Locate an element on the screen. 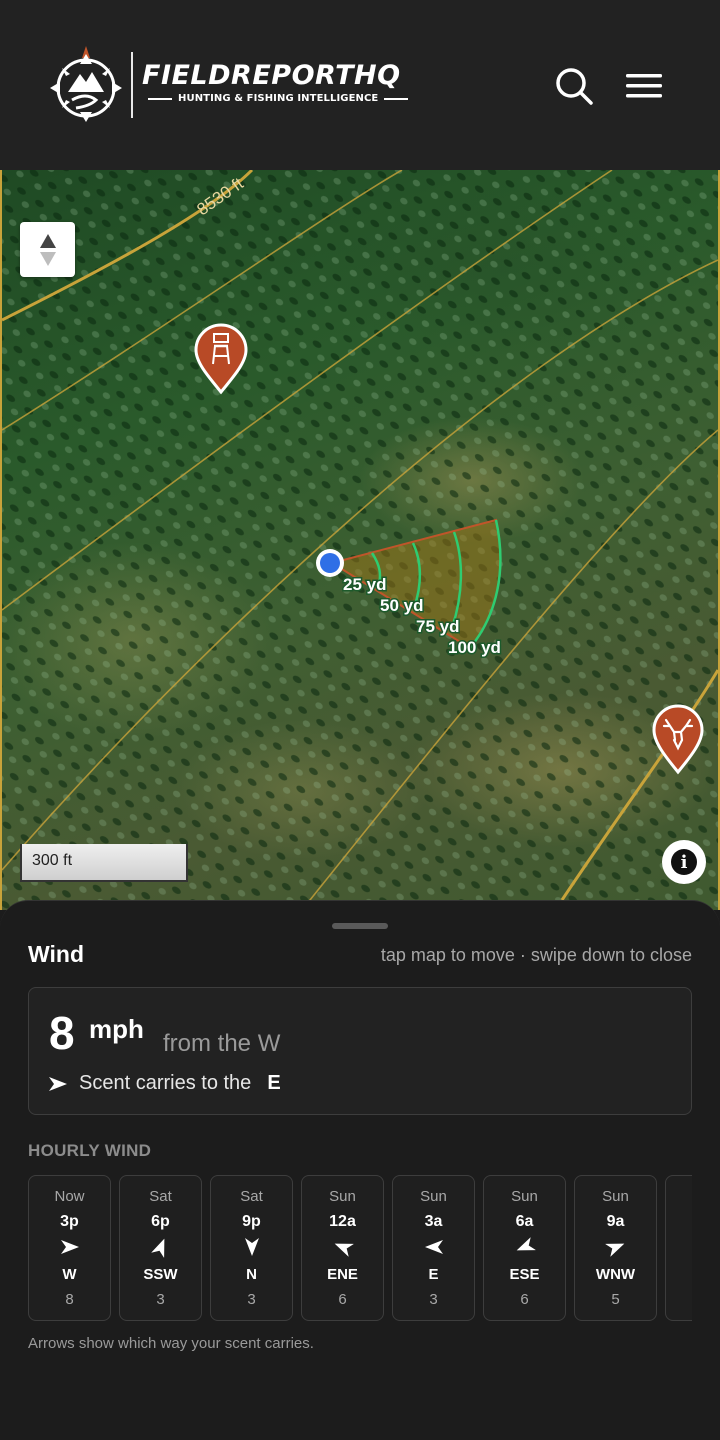 The width and height of the screenshot is (720, 1440). hour-direction: N is located at coordinates (251, 1274).